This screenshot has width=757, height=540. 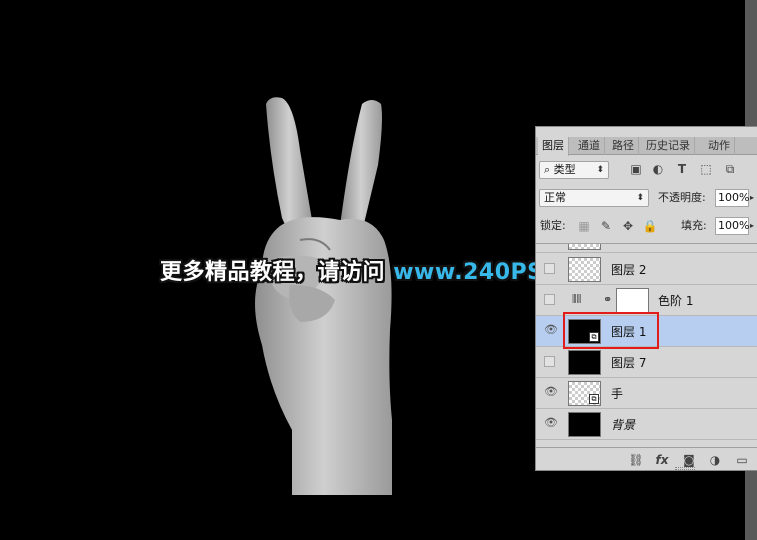 I want to click on layer-row: 图层 2, so click(x=646, y=269).